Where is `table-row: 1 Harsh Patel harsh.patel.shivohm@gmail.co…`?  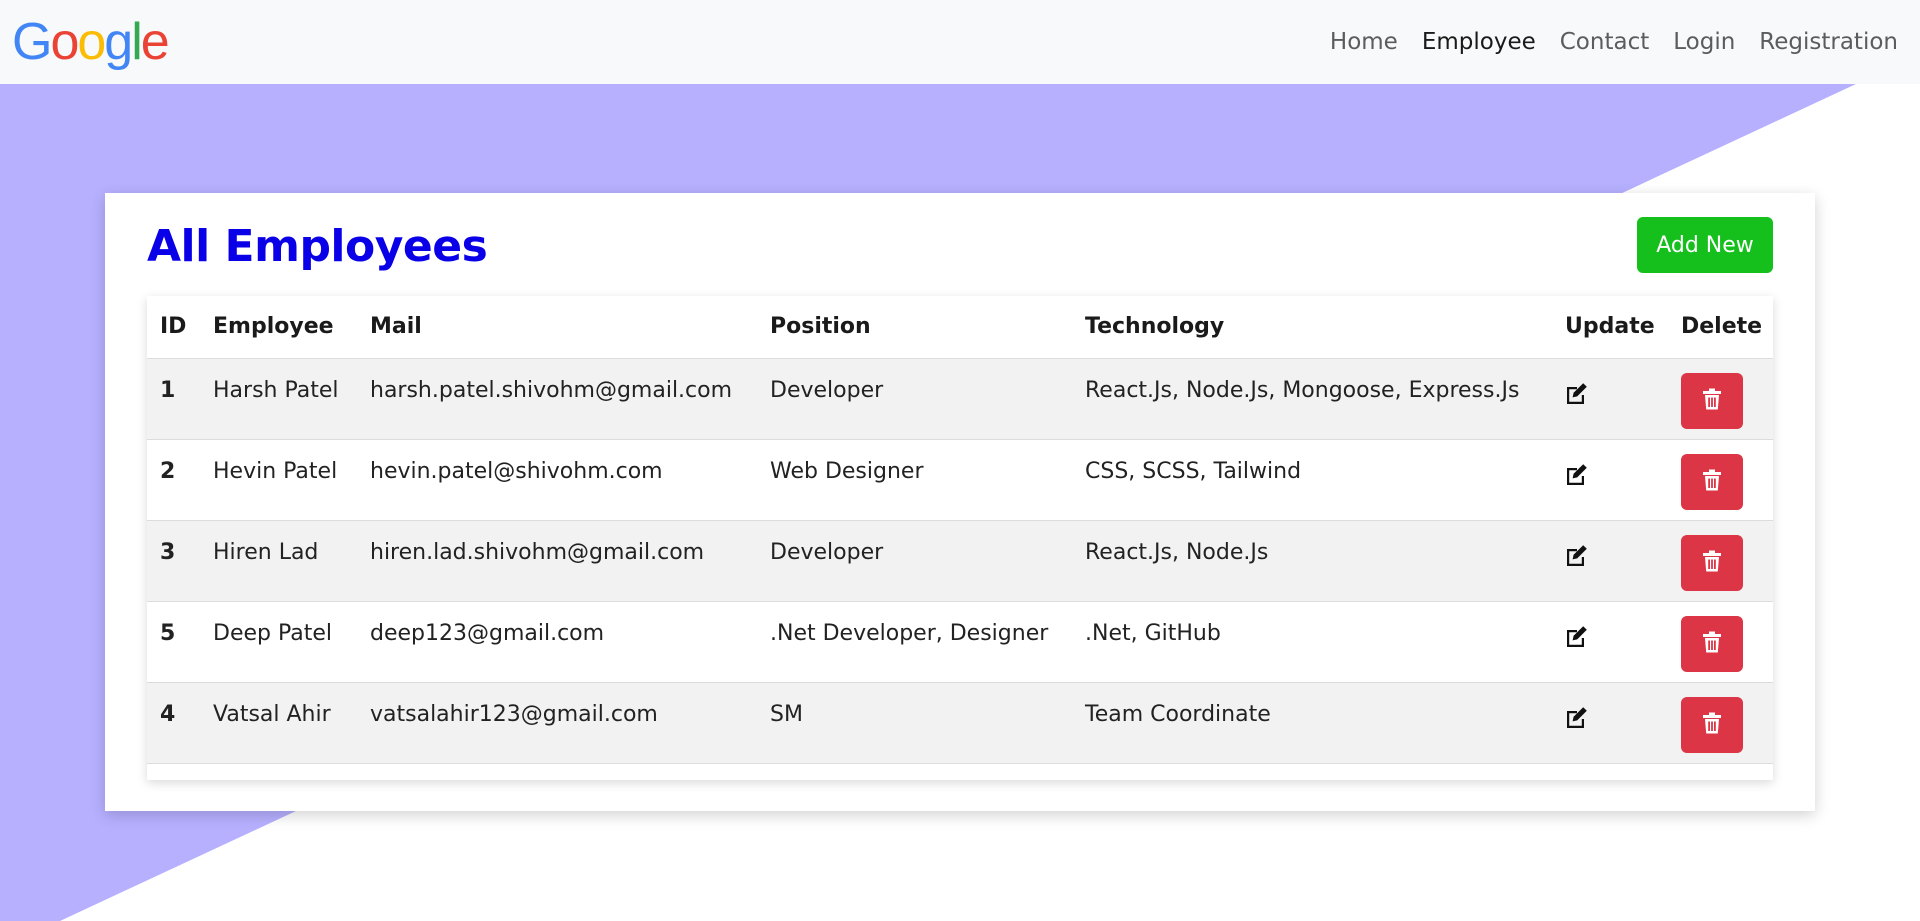
table-row: 1 Harsh Patel harsh.patel.shivohm@gmail.co… is located at coordinates (960, 399).